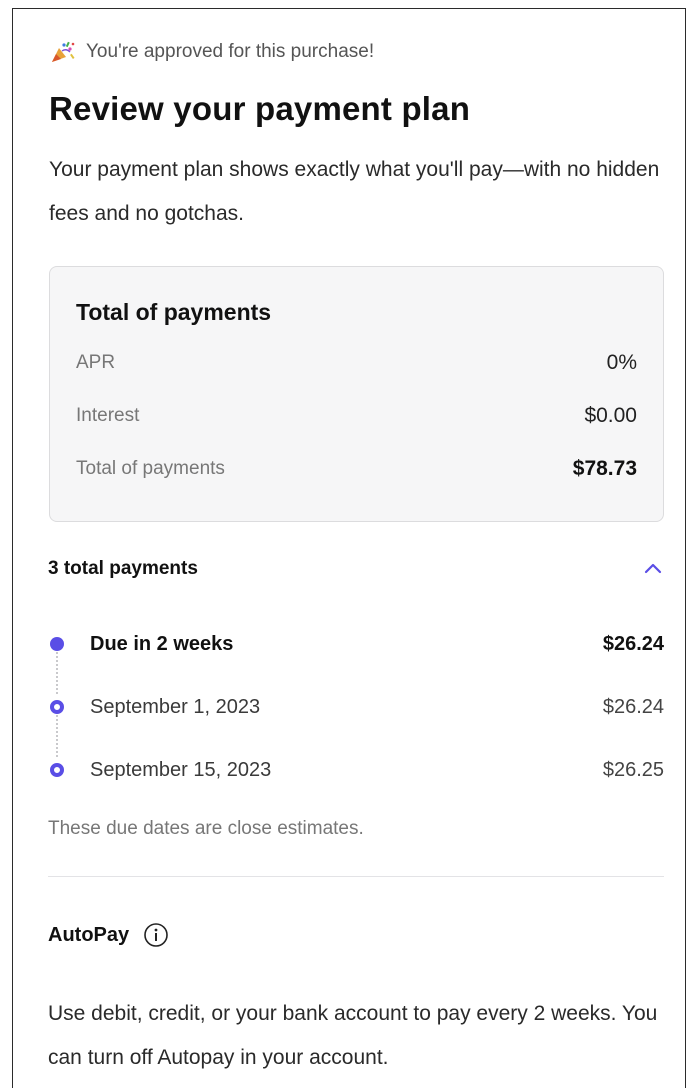 The height and width of the screenshot is (1088, 692). Describe the element at coordinates (621, 362) in the screenshot. I see `summary-row-value: 0%` at that location.